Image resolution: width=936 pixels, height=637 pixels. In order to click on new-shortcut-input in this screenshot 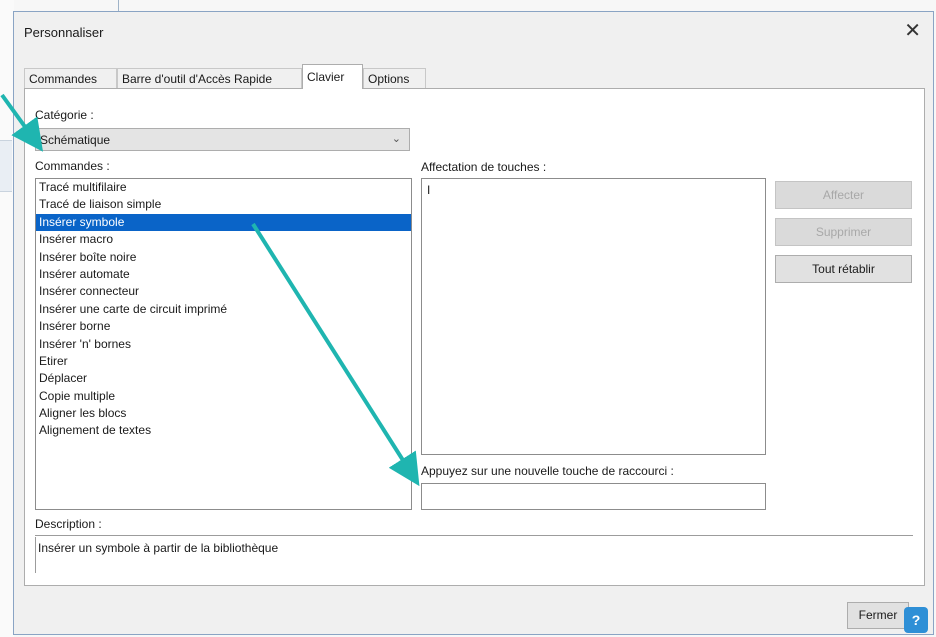, I will do `click(593, 496)`.